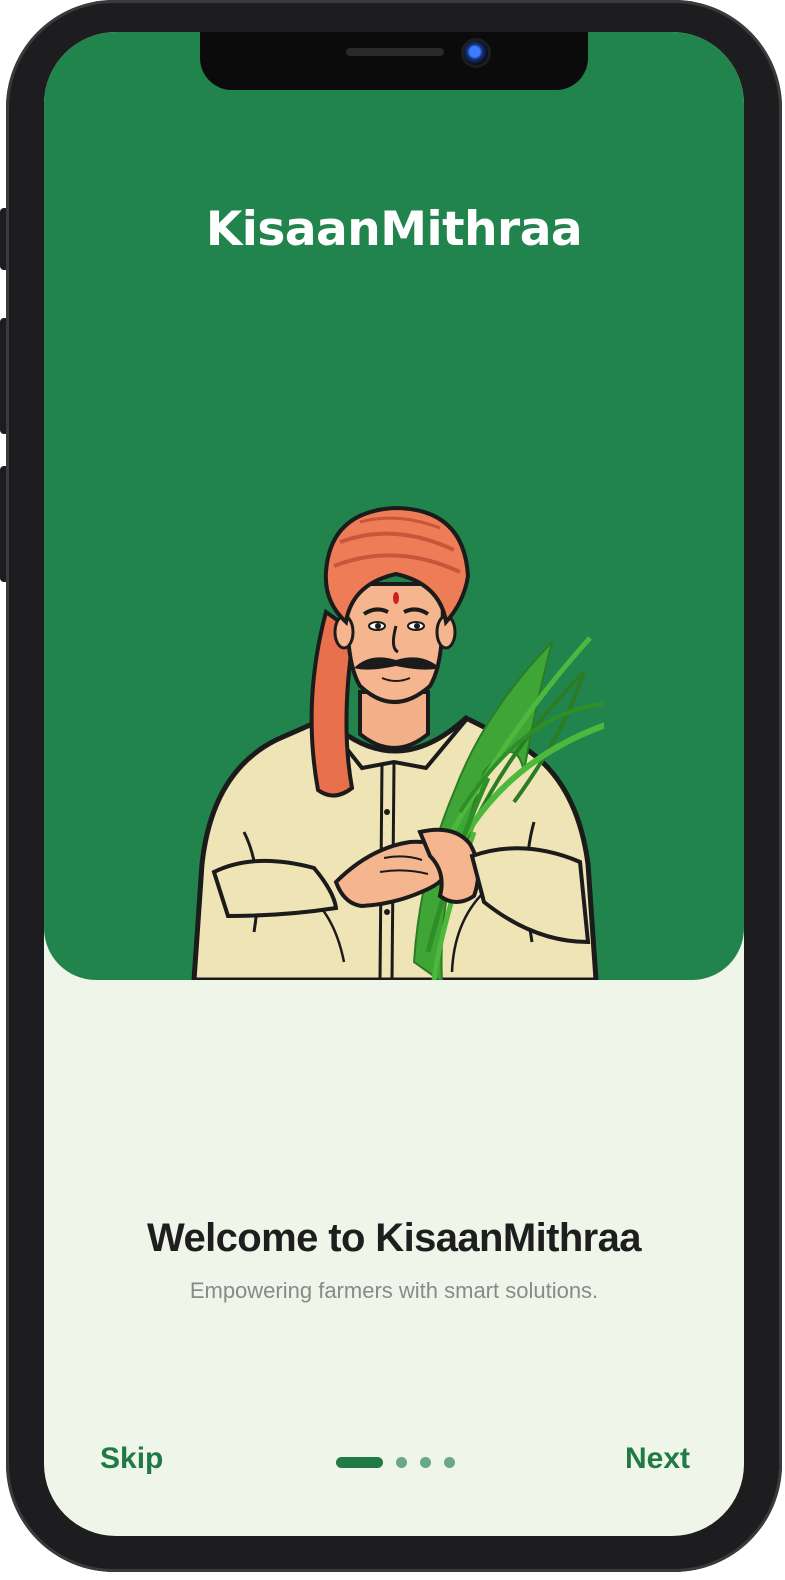 The width and height of the screenshot is (785, 1580). I want to click on app-title: KisaanMithraa, so click(394, 229).